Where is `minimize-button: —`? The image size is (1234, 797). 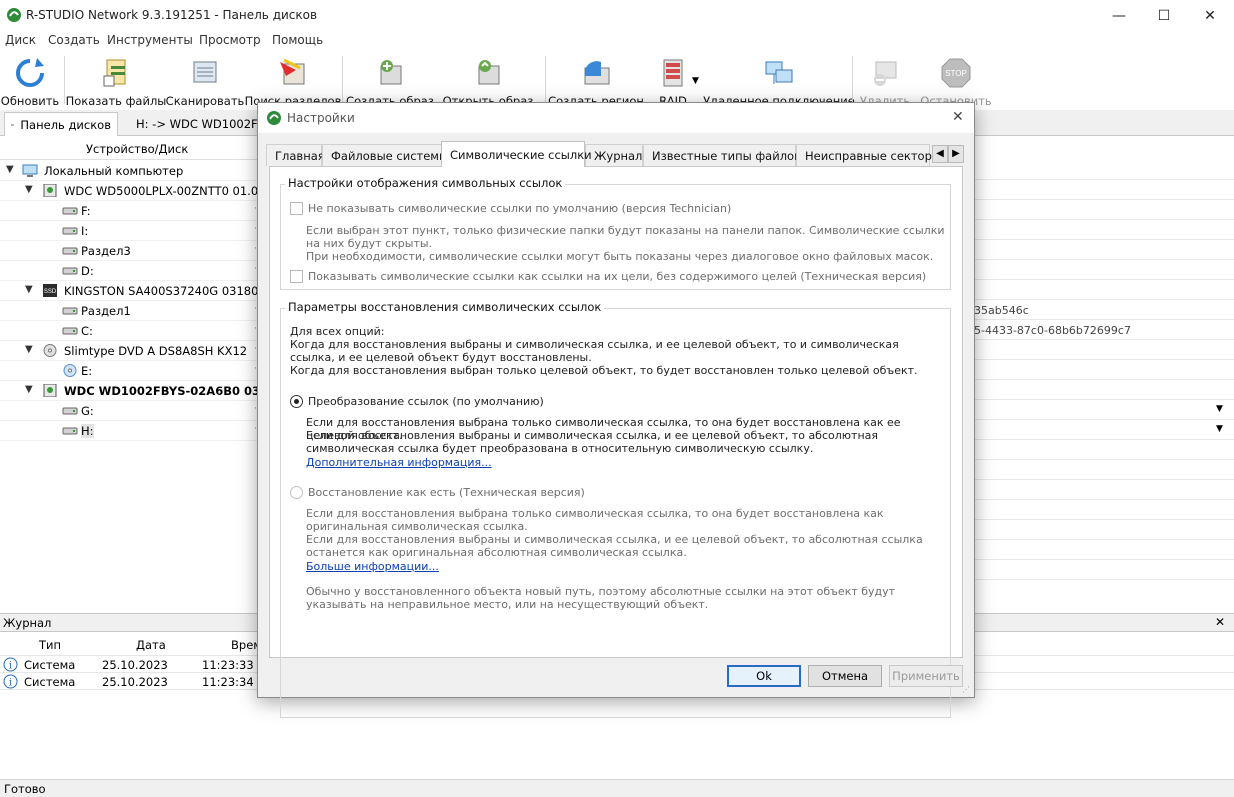
minimize-button: — is located at coordinates (1119, 15).